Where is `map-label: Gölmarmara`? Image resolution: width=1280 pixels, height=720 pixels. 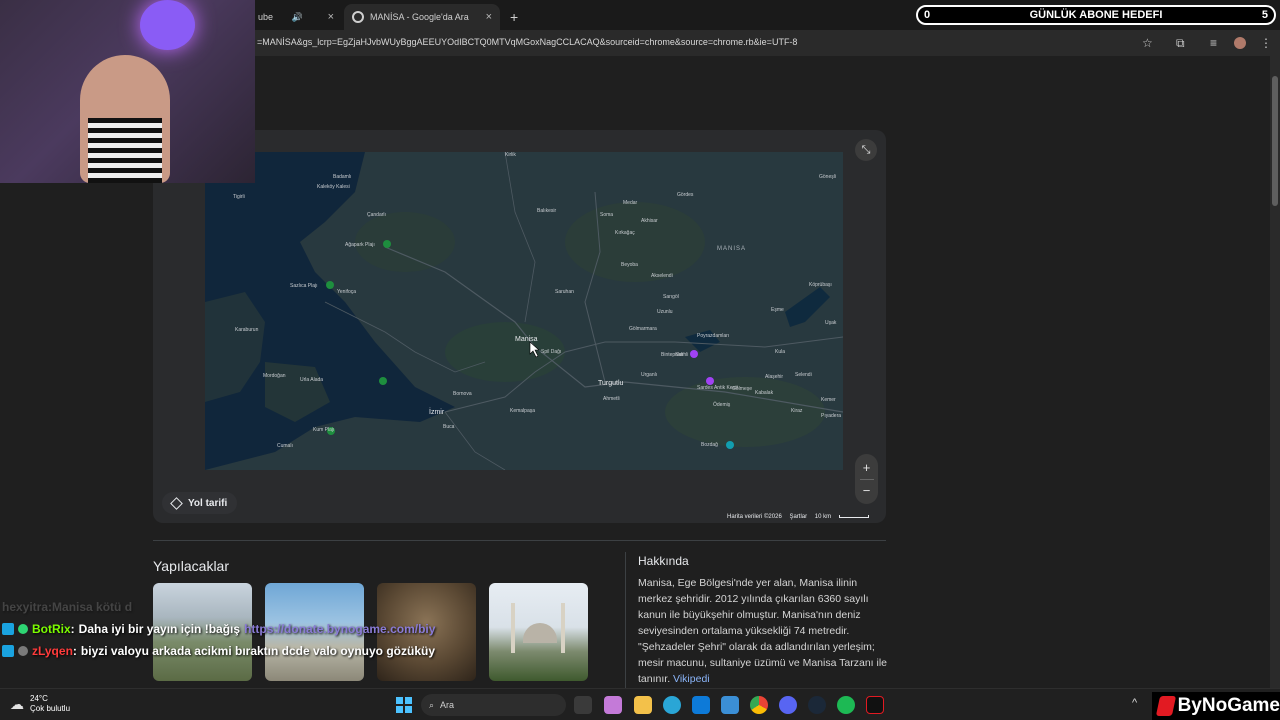 map-label: Gölmarmara is located at coordinates (643, 329).